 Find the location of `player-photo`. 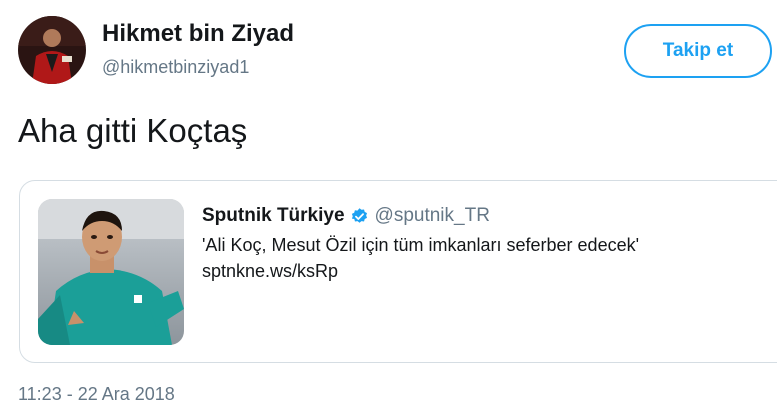

player-photo is located at coordinates (111, 272).